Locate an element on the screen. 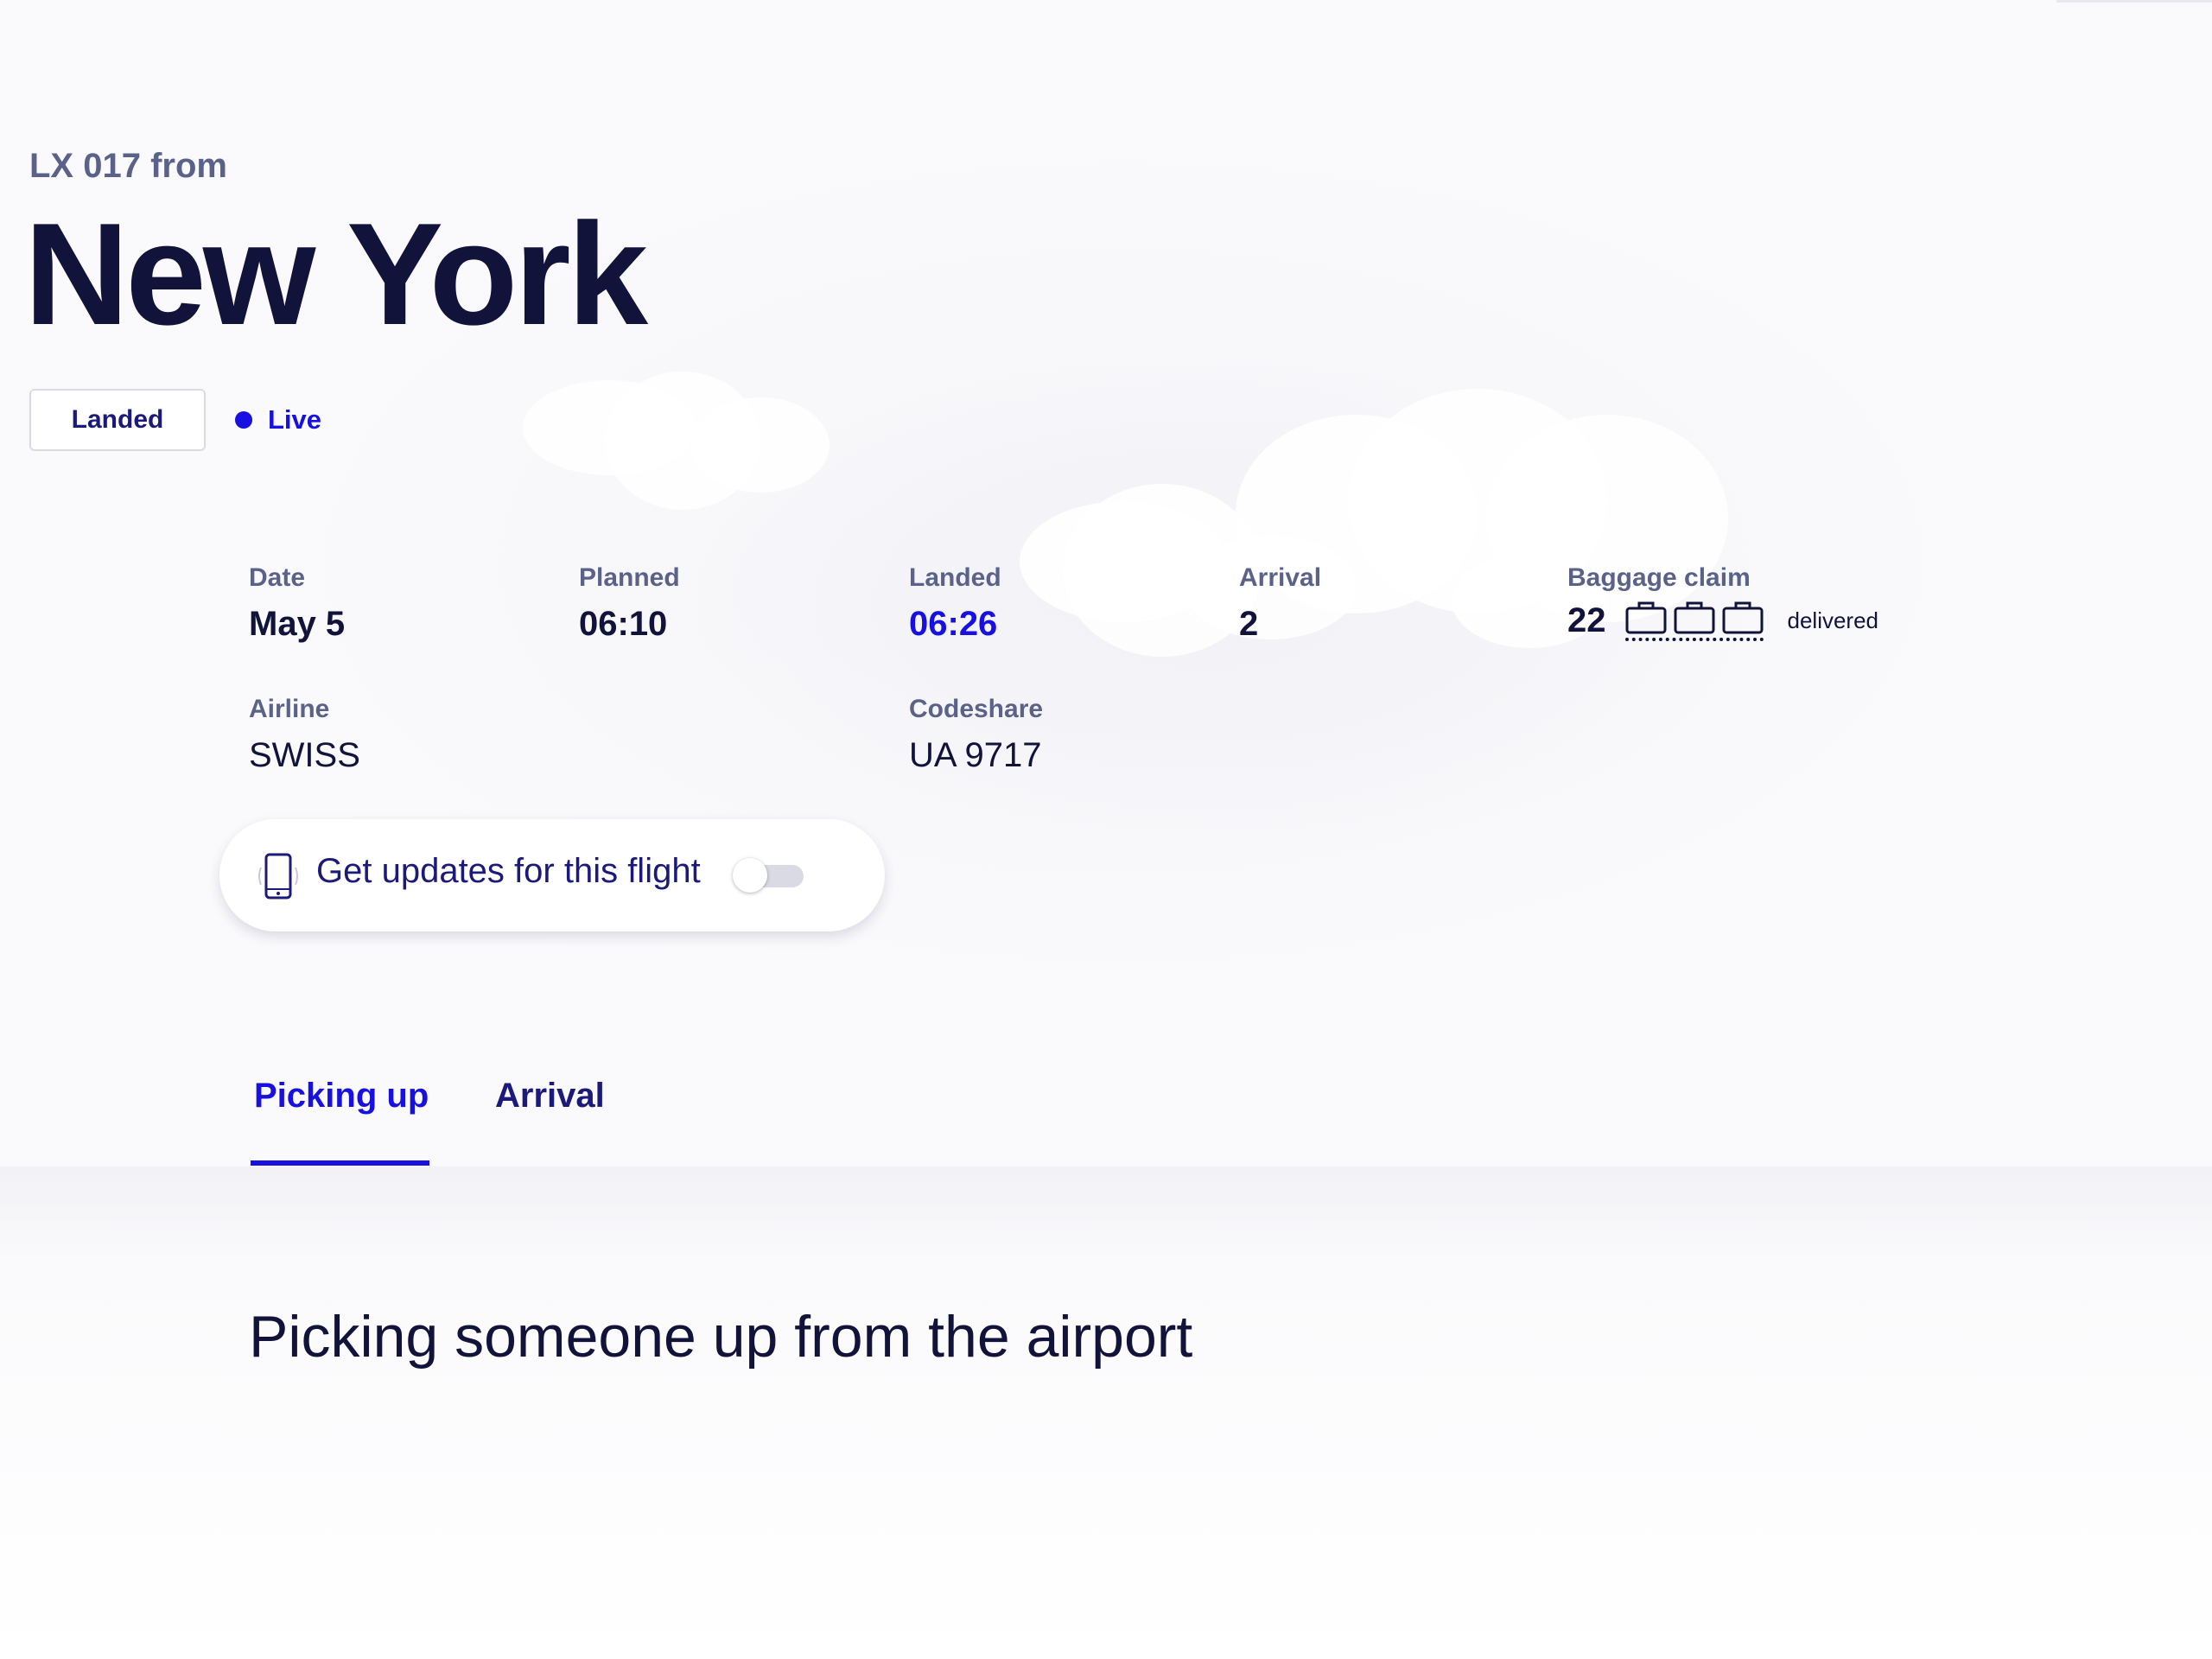  tab-arrival: Arrival is located at coordinates (550, 1096).